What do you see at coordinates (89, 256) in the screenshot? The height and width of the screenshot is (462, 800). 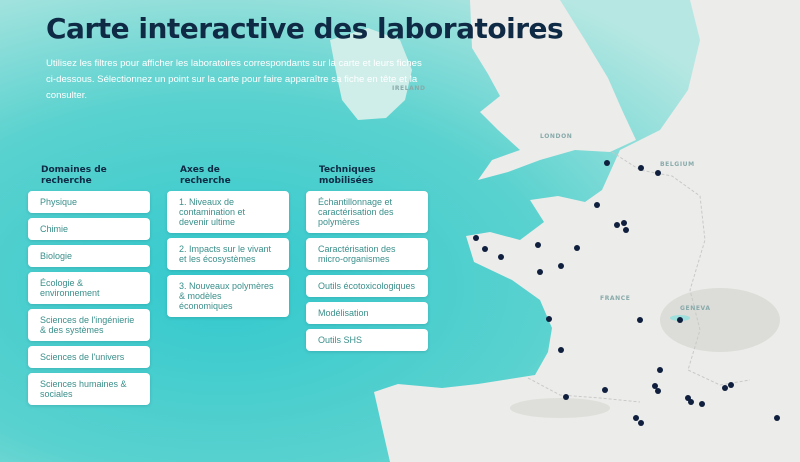 I see `filter-domain-biologie: Biologie` at bounding box center [89, 256].